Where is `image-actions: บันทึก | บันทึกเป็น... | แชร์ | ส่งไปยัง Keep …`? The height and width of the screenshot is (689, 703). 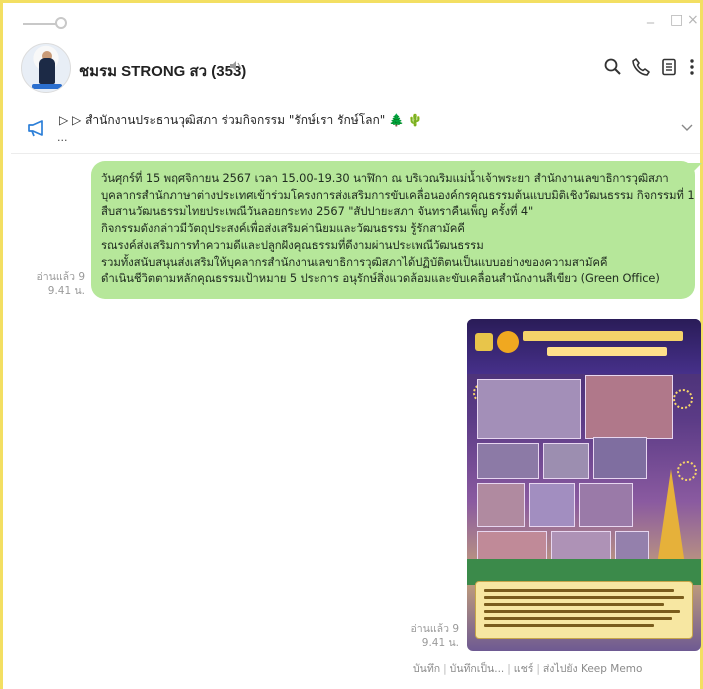 image-actions: บันทึก | บันทึกเป็น... | แชร์ | ส่งไปยัง Keep … is located at coordinates (527, 668).